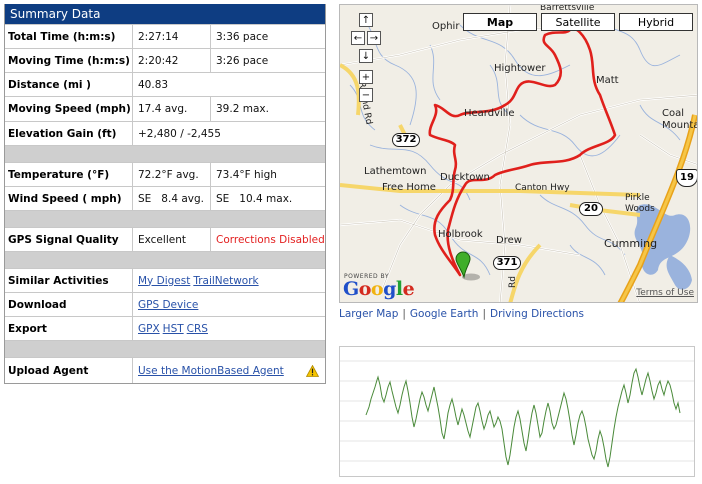  I want to click on elevation-profile-line, so click(523, 417).